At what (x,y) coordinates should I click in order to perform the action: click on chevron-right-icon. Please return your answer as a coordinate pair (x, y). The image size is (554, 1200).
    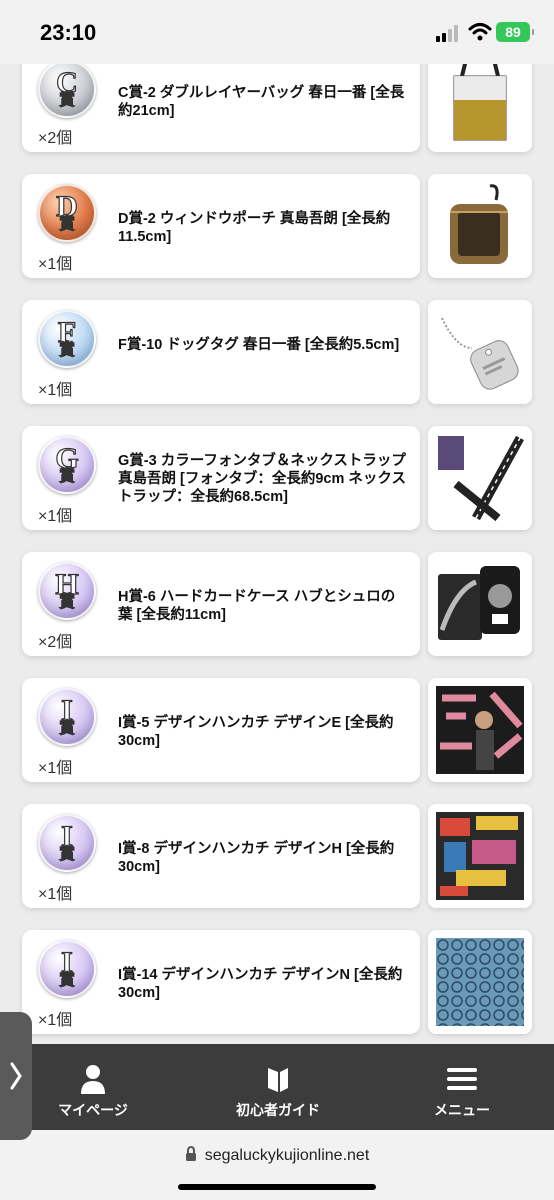
    Looking at the image, I should click on (16, 1076).